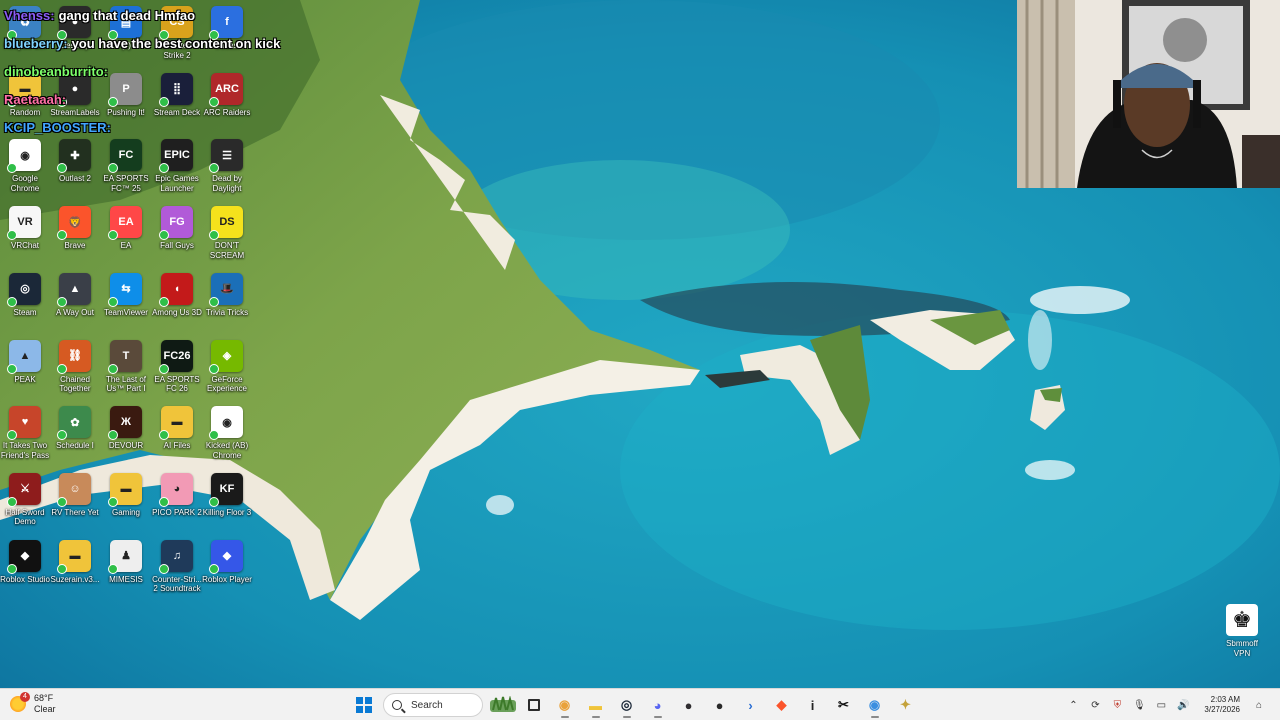 The image size is (1280, 720). I want to click on desktop-icon: ◖ Among Us 3D, so click(177, 295).